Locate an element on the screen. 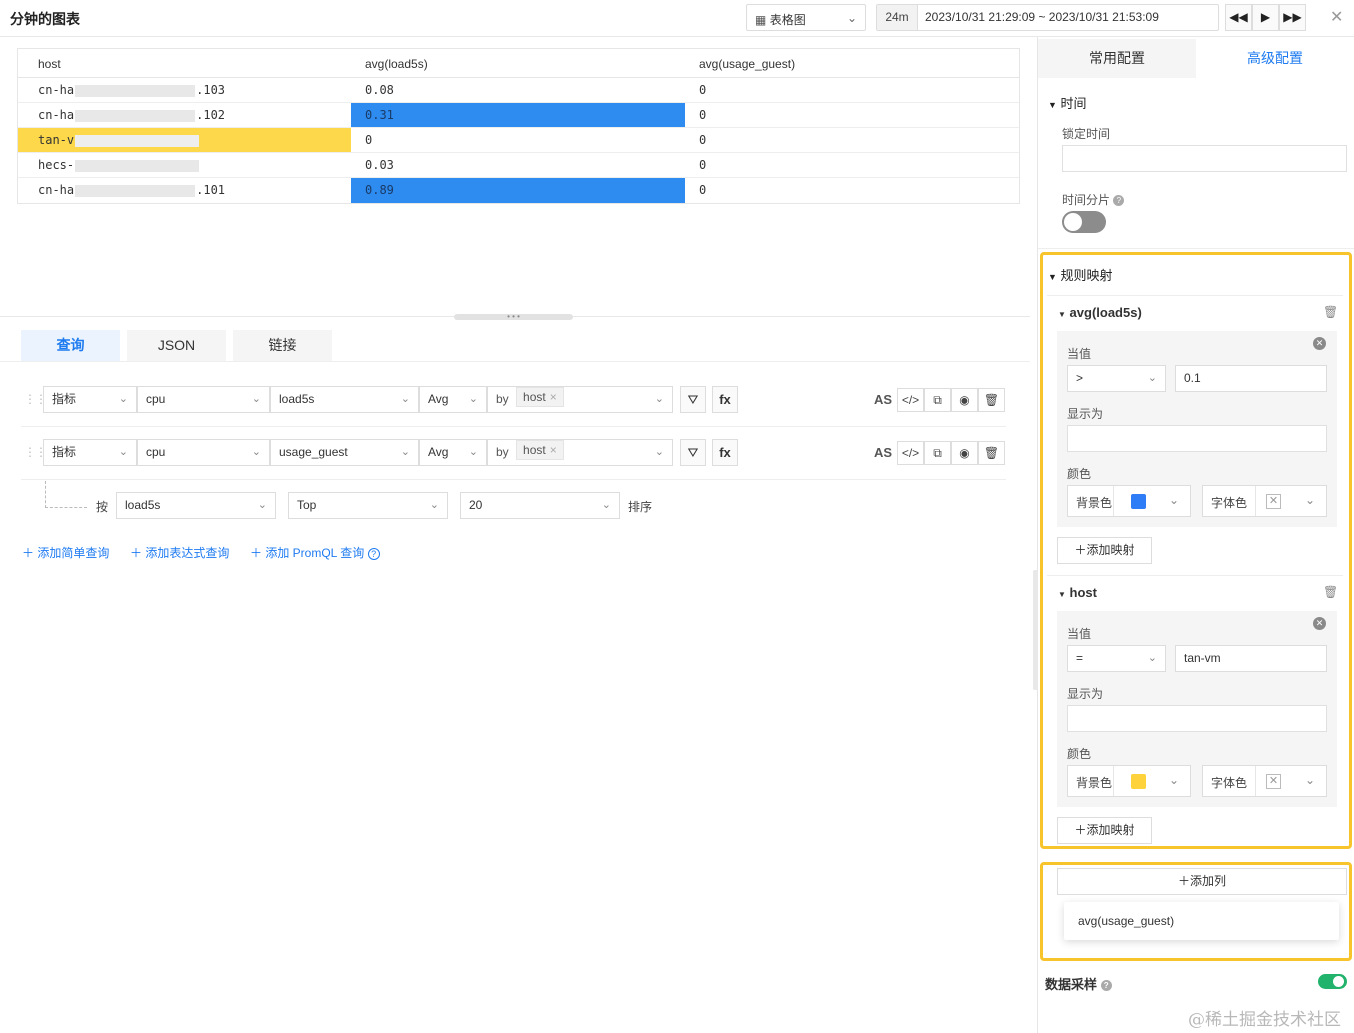  rewind-button: ◀◀ is located at coordinates (1238, 17).